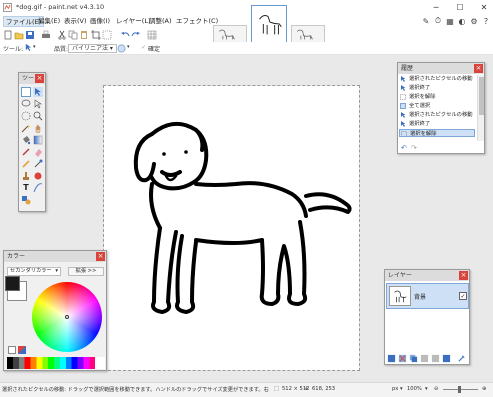  I want to click on open-folder-icon, so click(19, 35).